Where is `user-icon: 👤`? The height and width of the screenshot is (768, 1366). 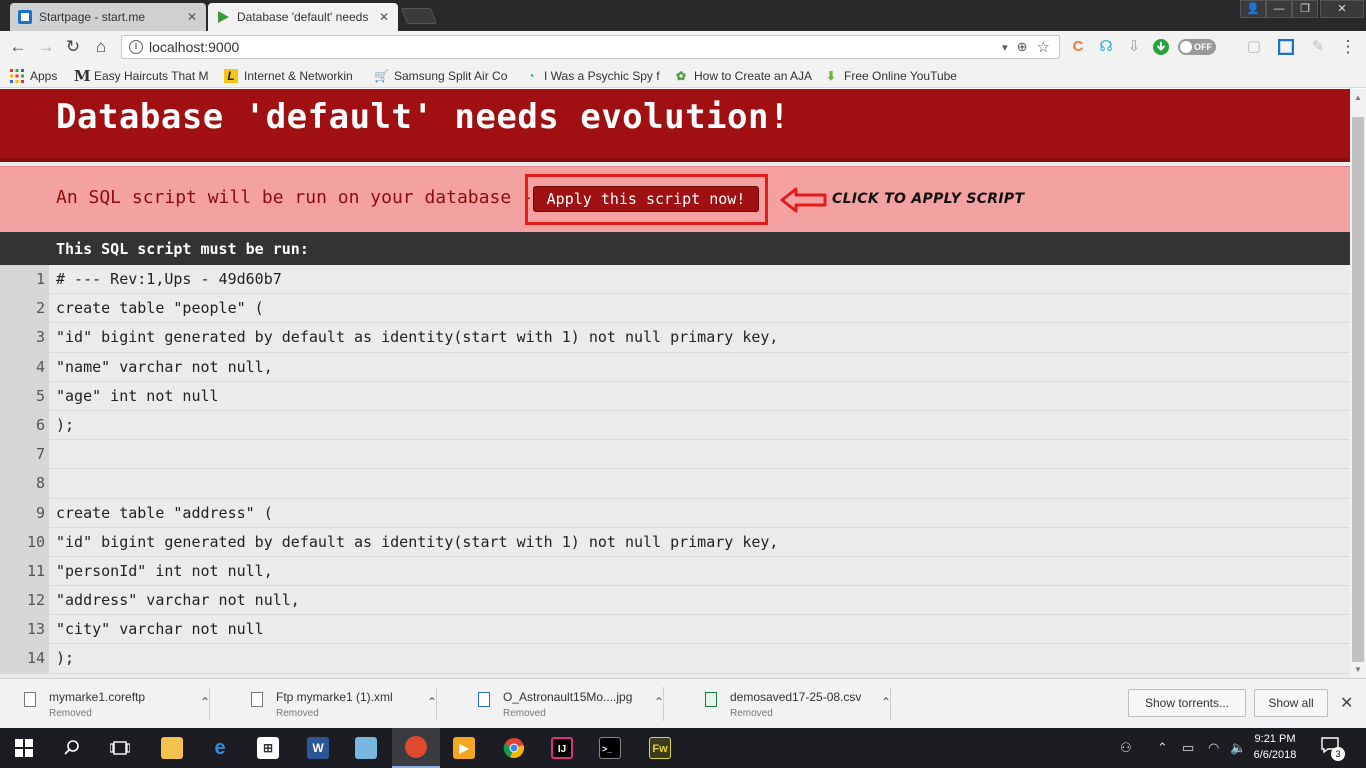
user-icon: 👤 is located at coordinates (1253, 9).